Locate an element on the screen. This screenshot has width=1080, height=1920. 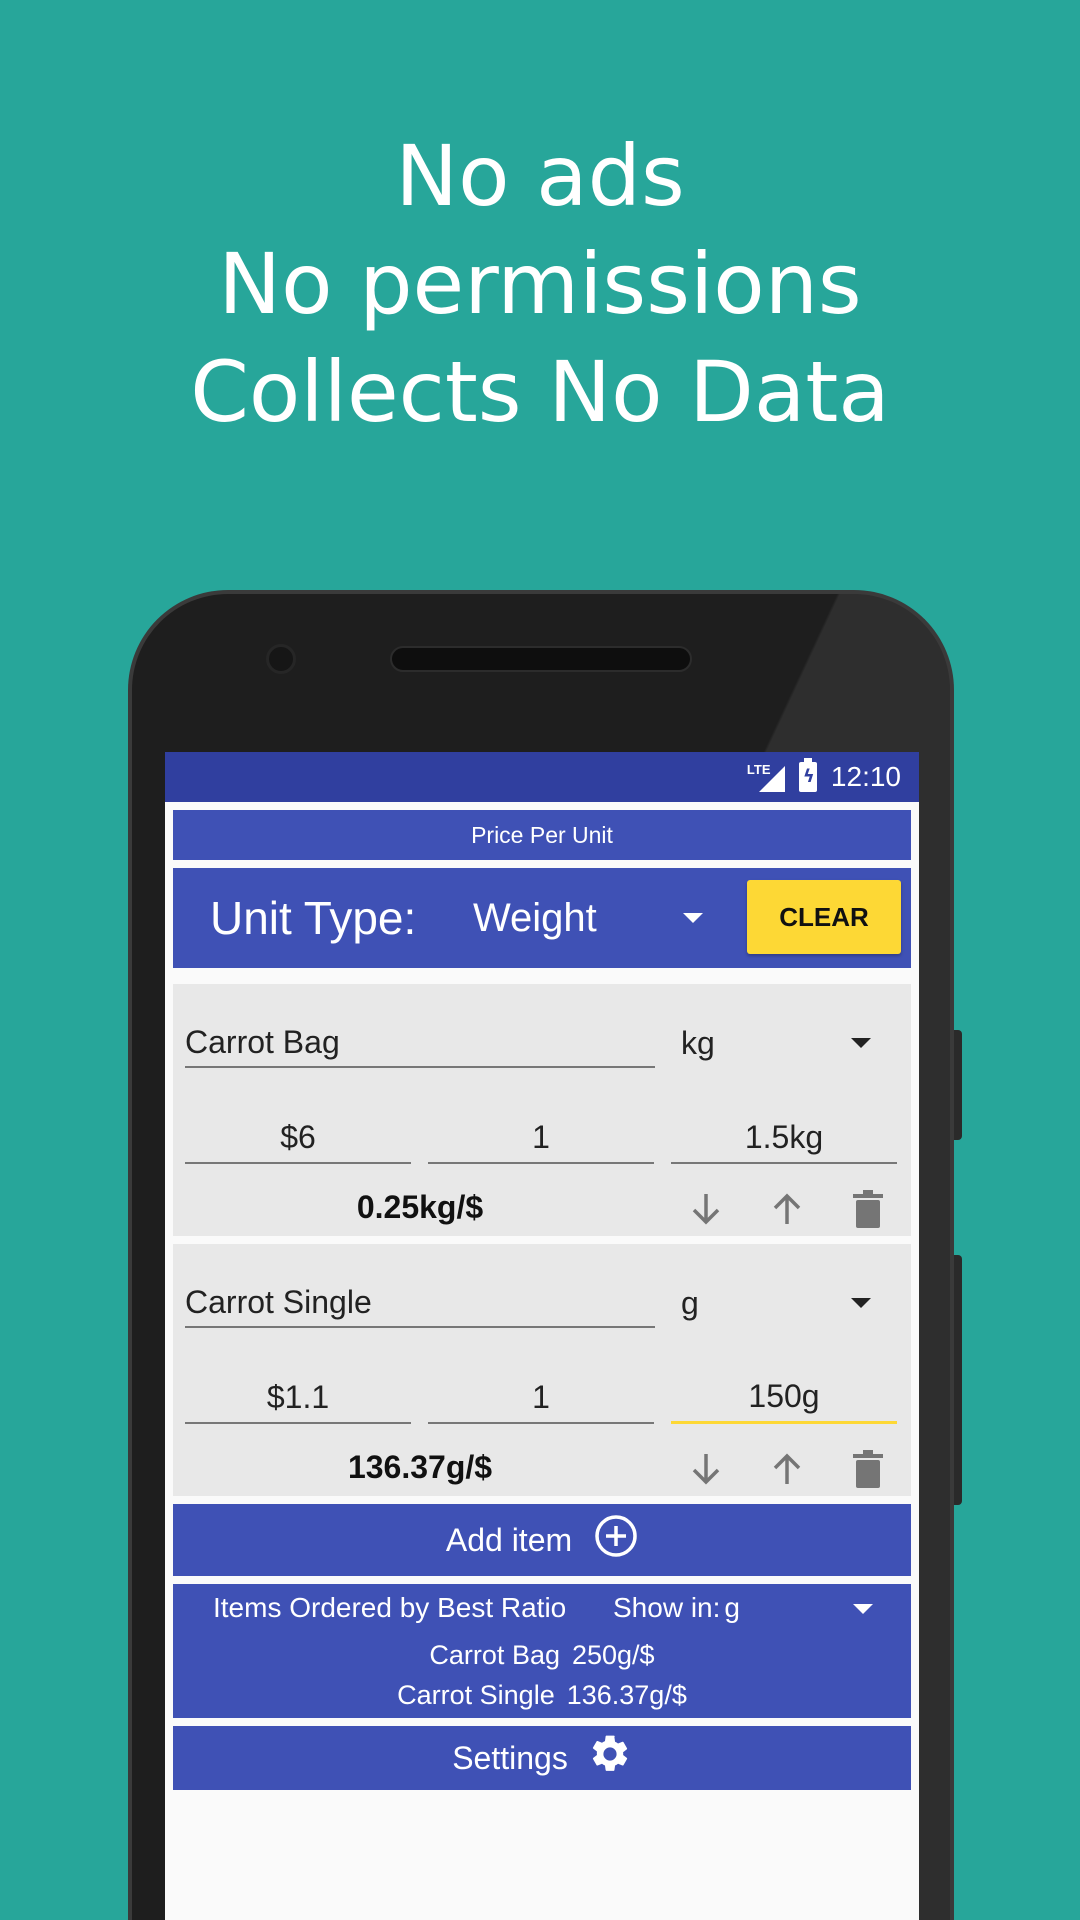
plus-circle-icon is located at coordinates (616, 1540).